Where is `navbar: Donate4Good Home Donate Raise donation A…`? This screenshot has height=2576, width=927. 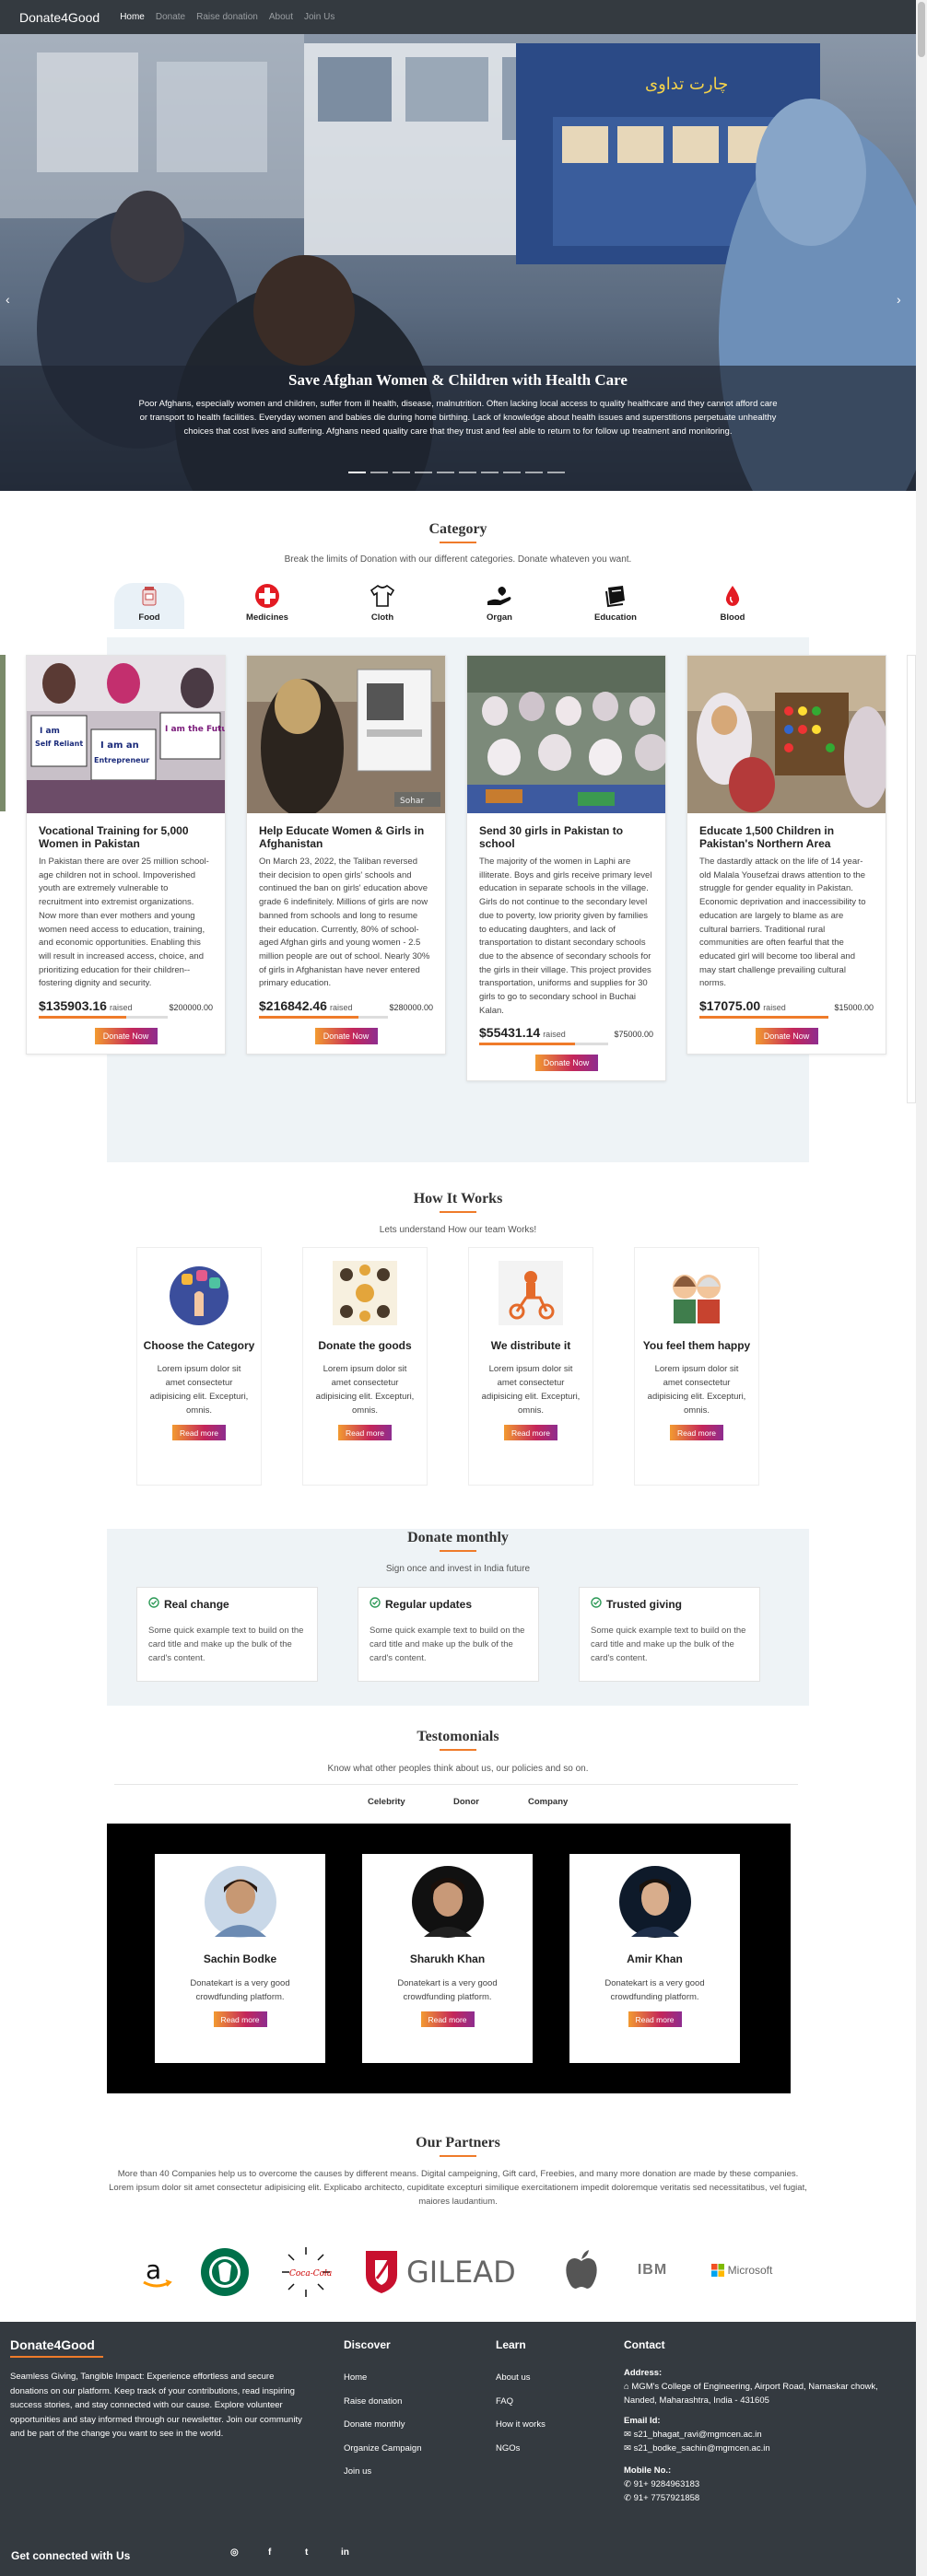 navbar: Donate4Good Home Donate Raise donation A… is located at coordinates (458, 17).